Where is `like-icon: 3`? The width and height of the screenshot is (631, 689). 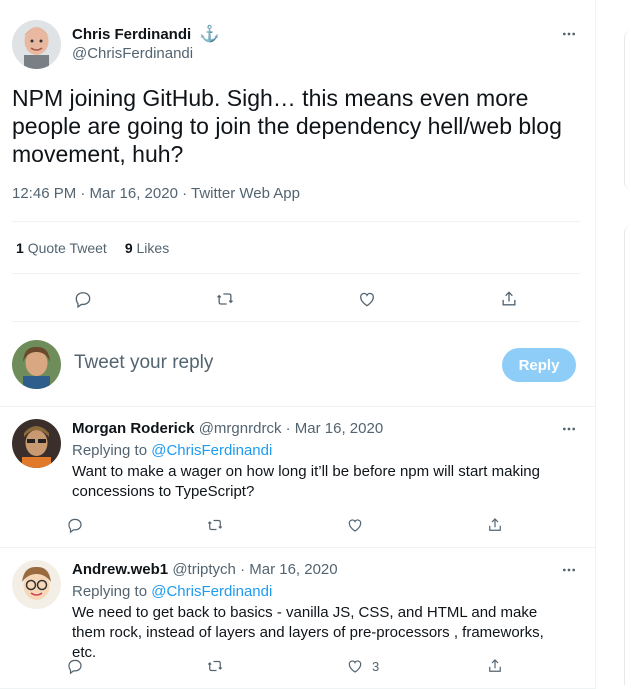 like-icon: 3 is located at coordinates (381, 666).